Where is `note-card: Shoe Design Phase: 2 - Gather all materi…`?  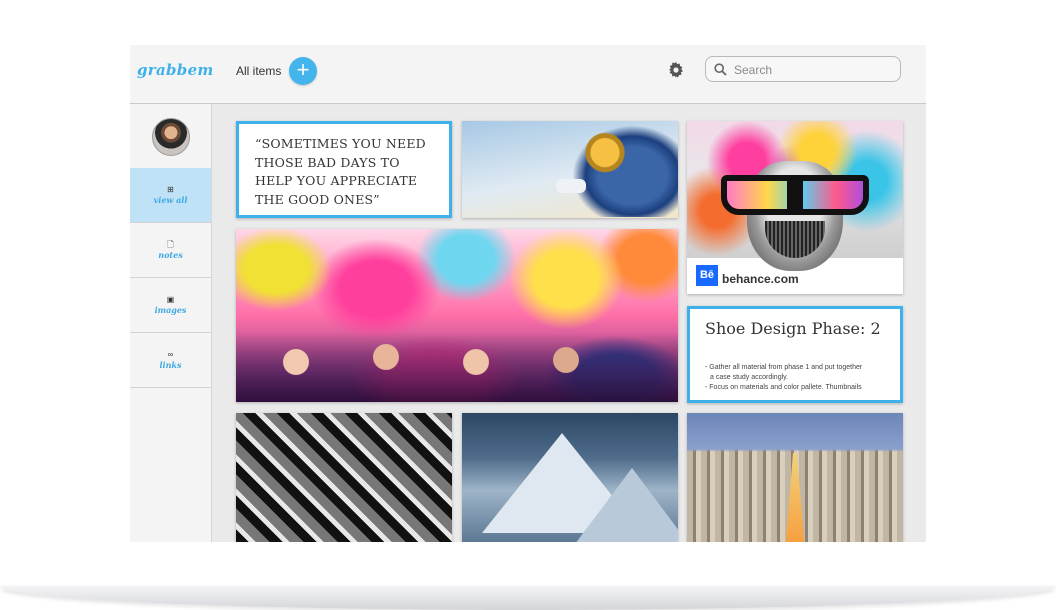
note-card: Shoe Design Phase: 2 - Gather all materi… is located at coordinates (795, 354).